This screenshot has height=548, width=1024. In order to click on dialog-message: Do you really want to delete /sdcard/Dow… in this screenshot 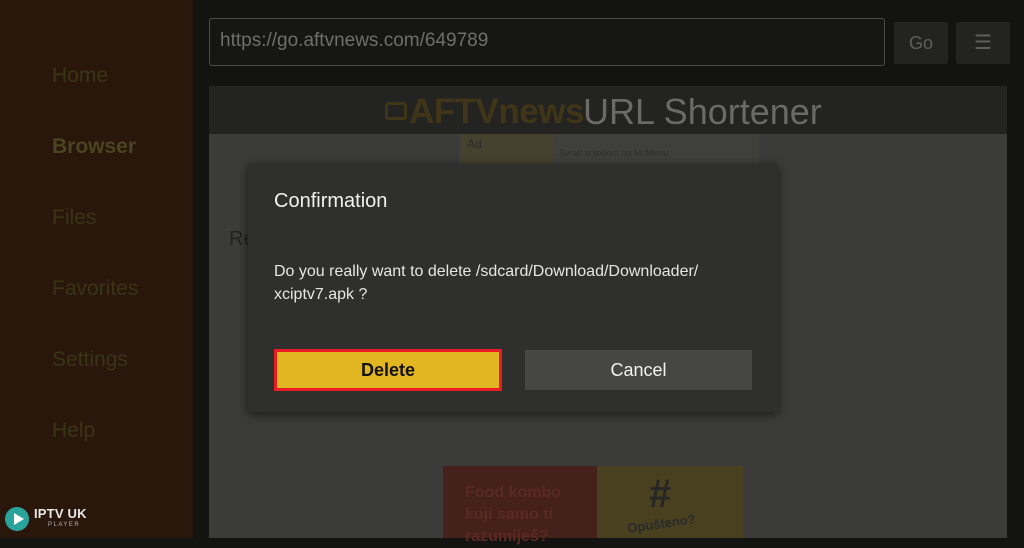, I will do `click(486, 283)`.